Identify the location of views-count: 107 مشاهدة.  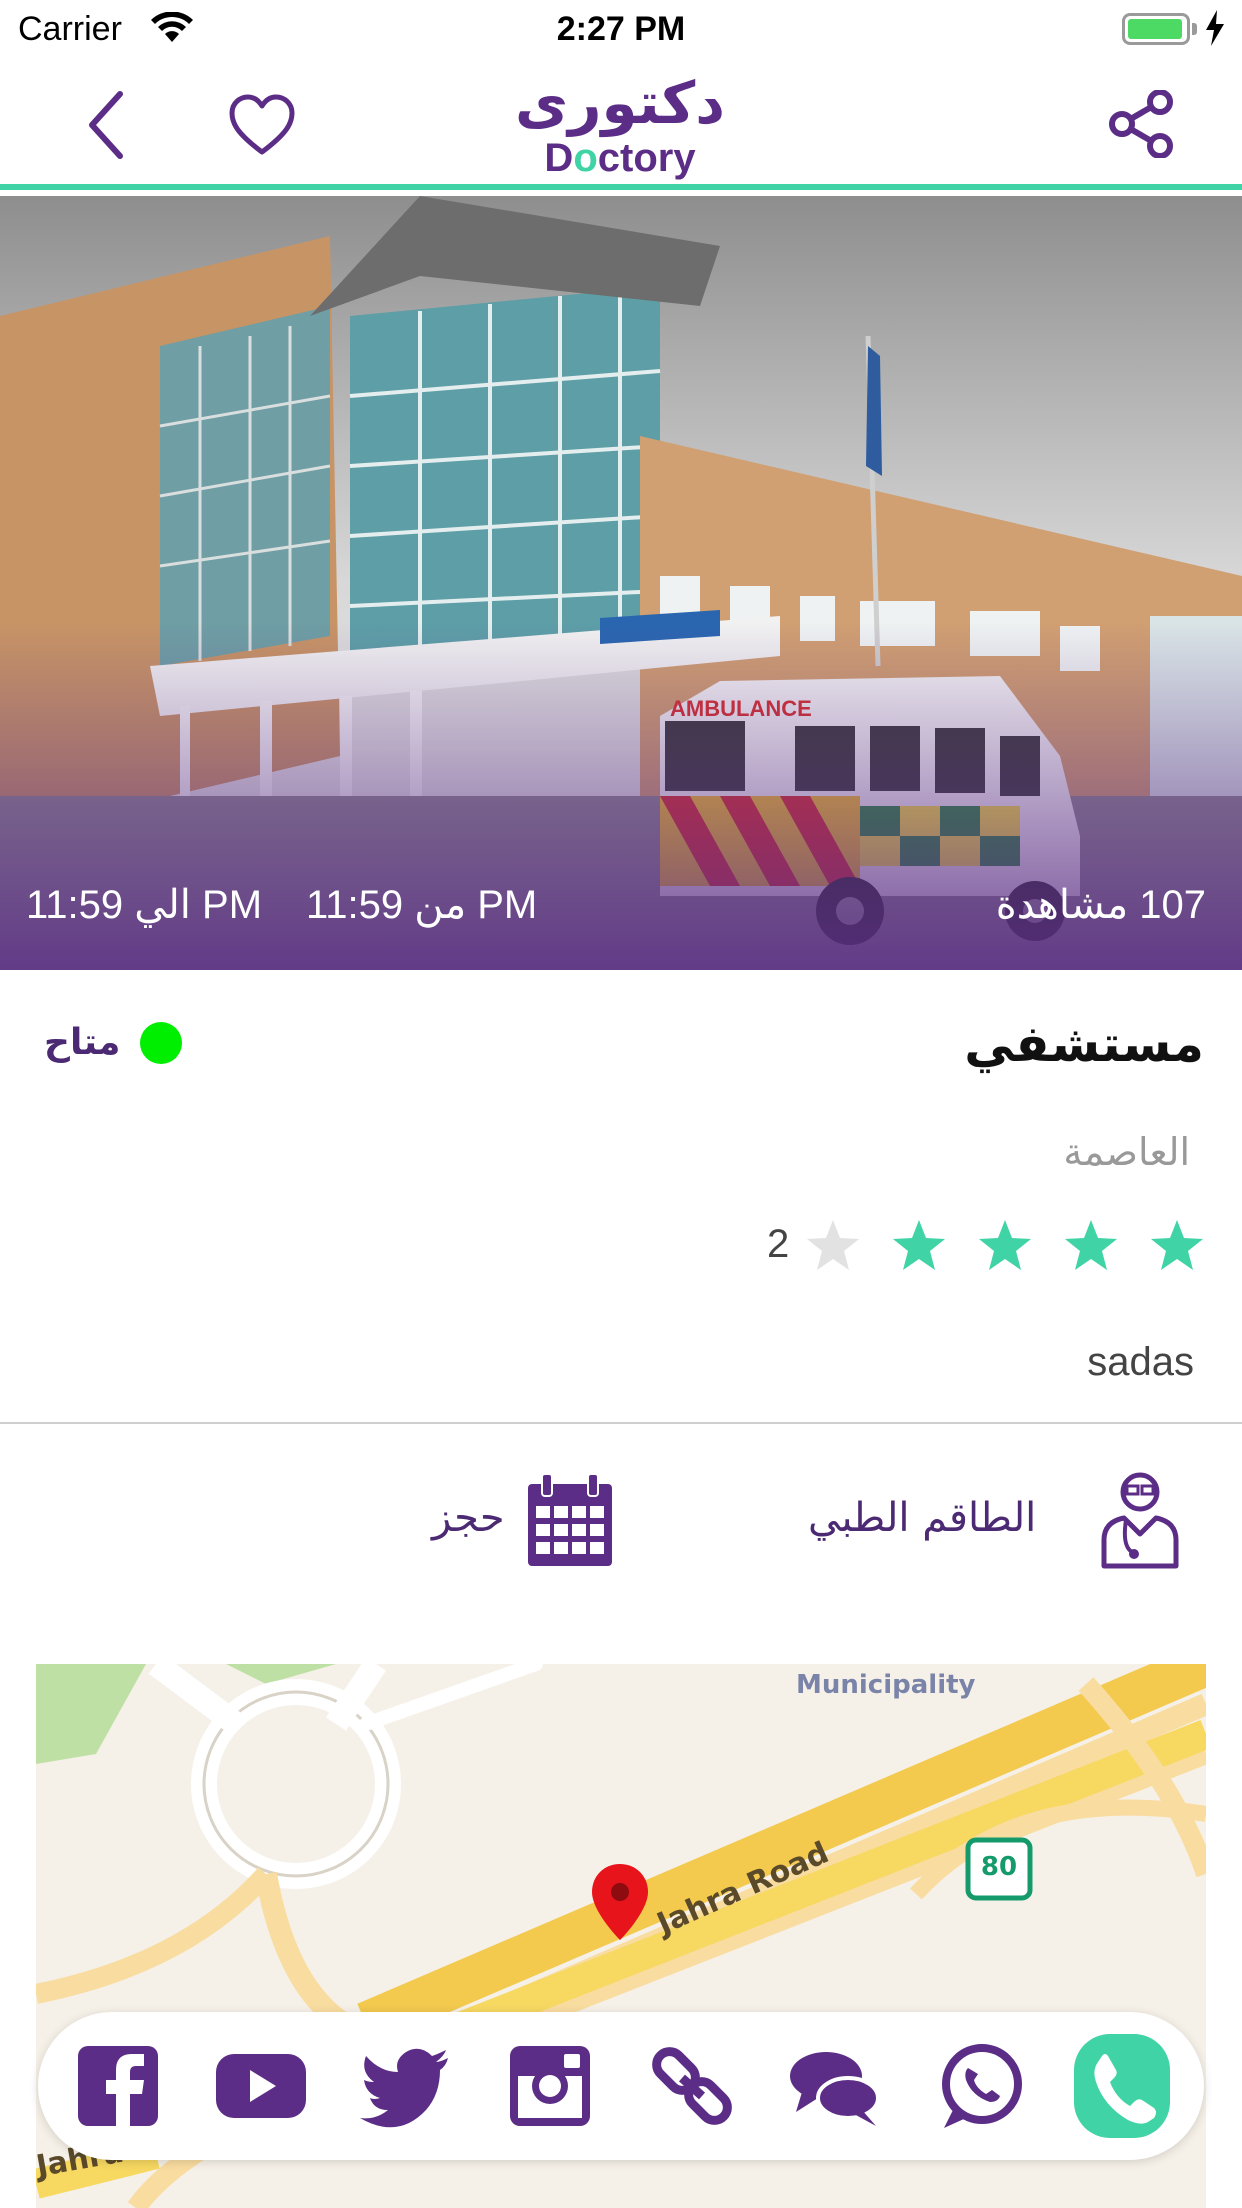
(1100, 905).